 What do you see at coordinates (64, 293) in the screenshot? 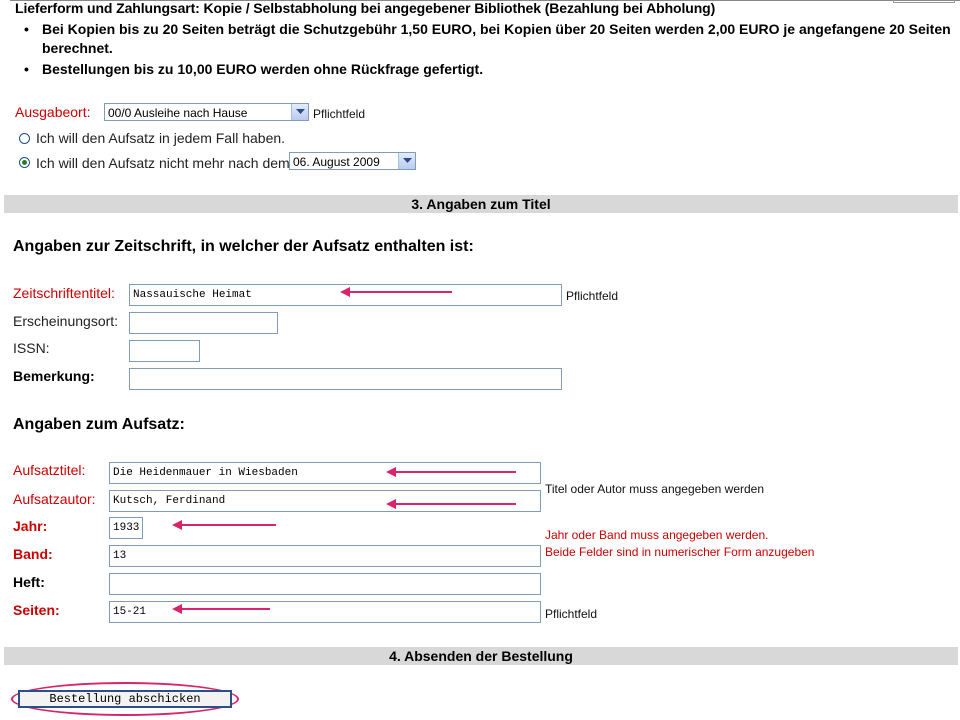
I see `journal-title-label: Zeitschriftentitel:` at bounding box center [64, 293].